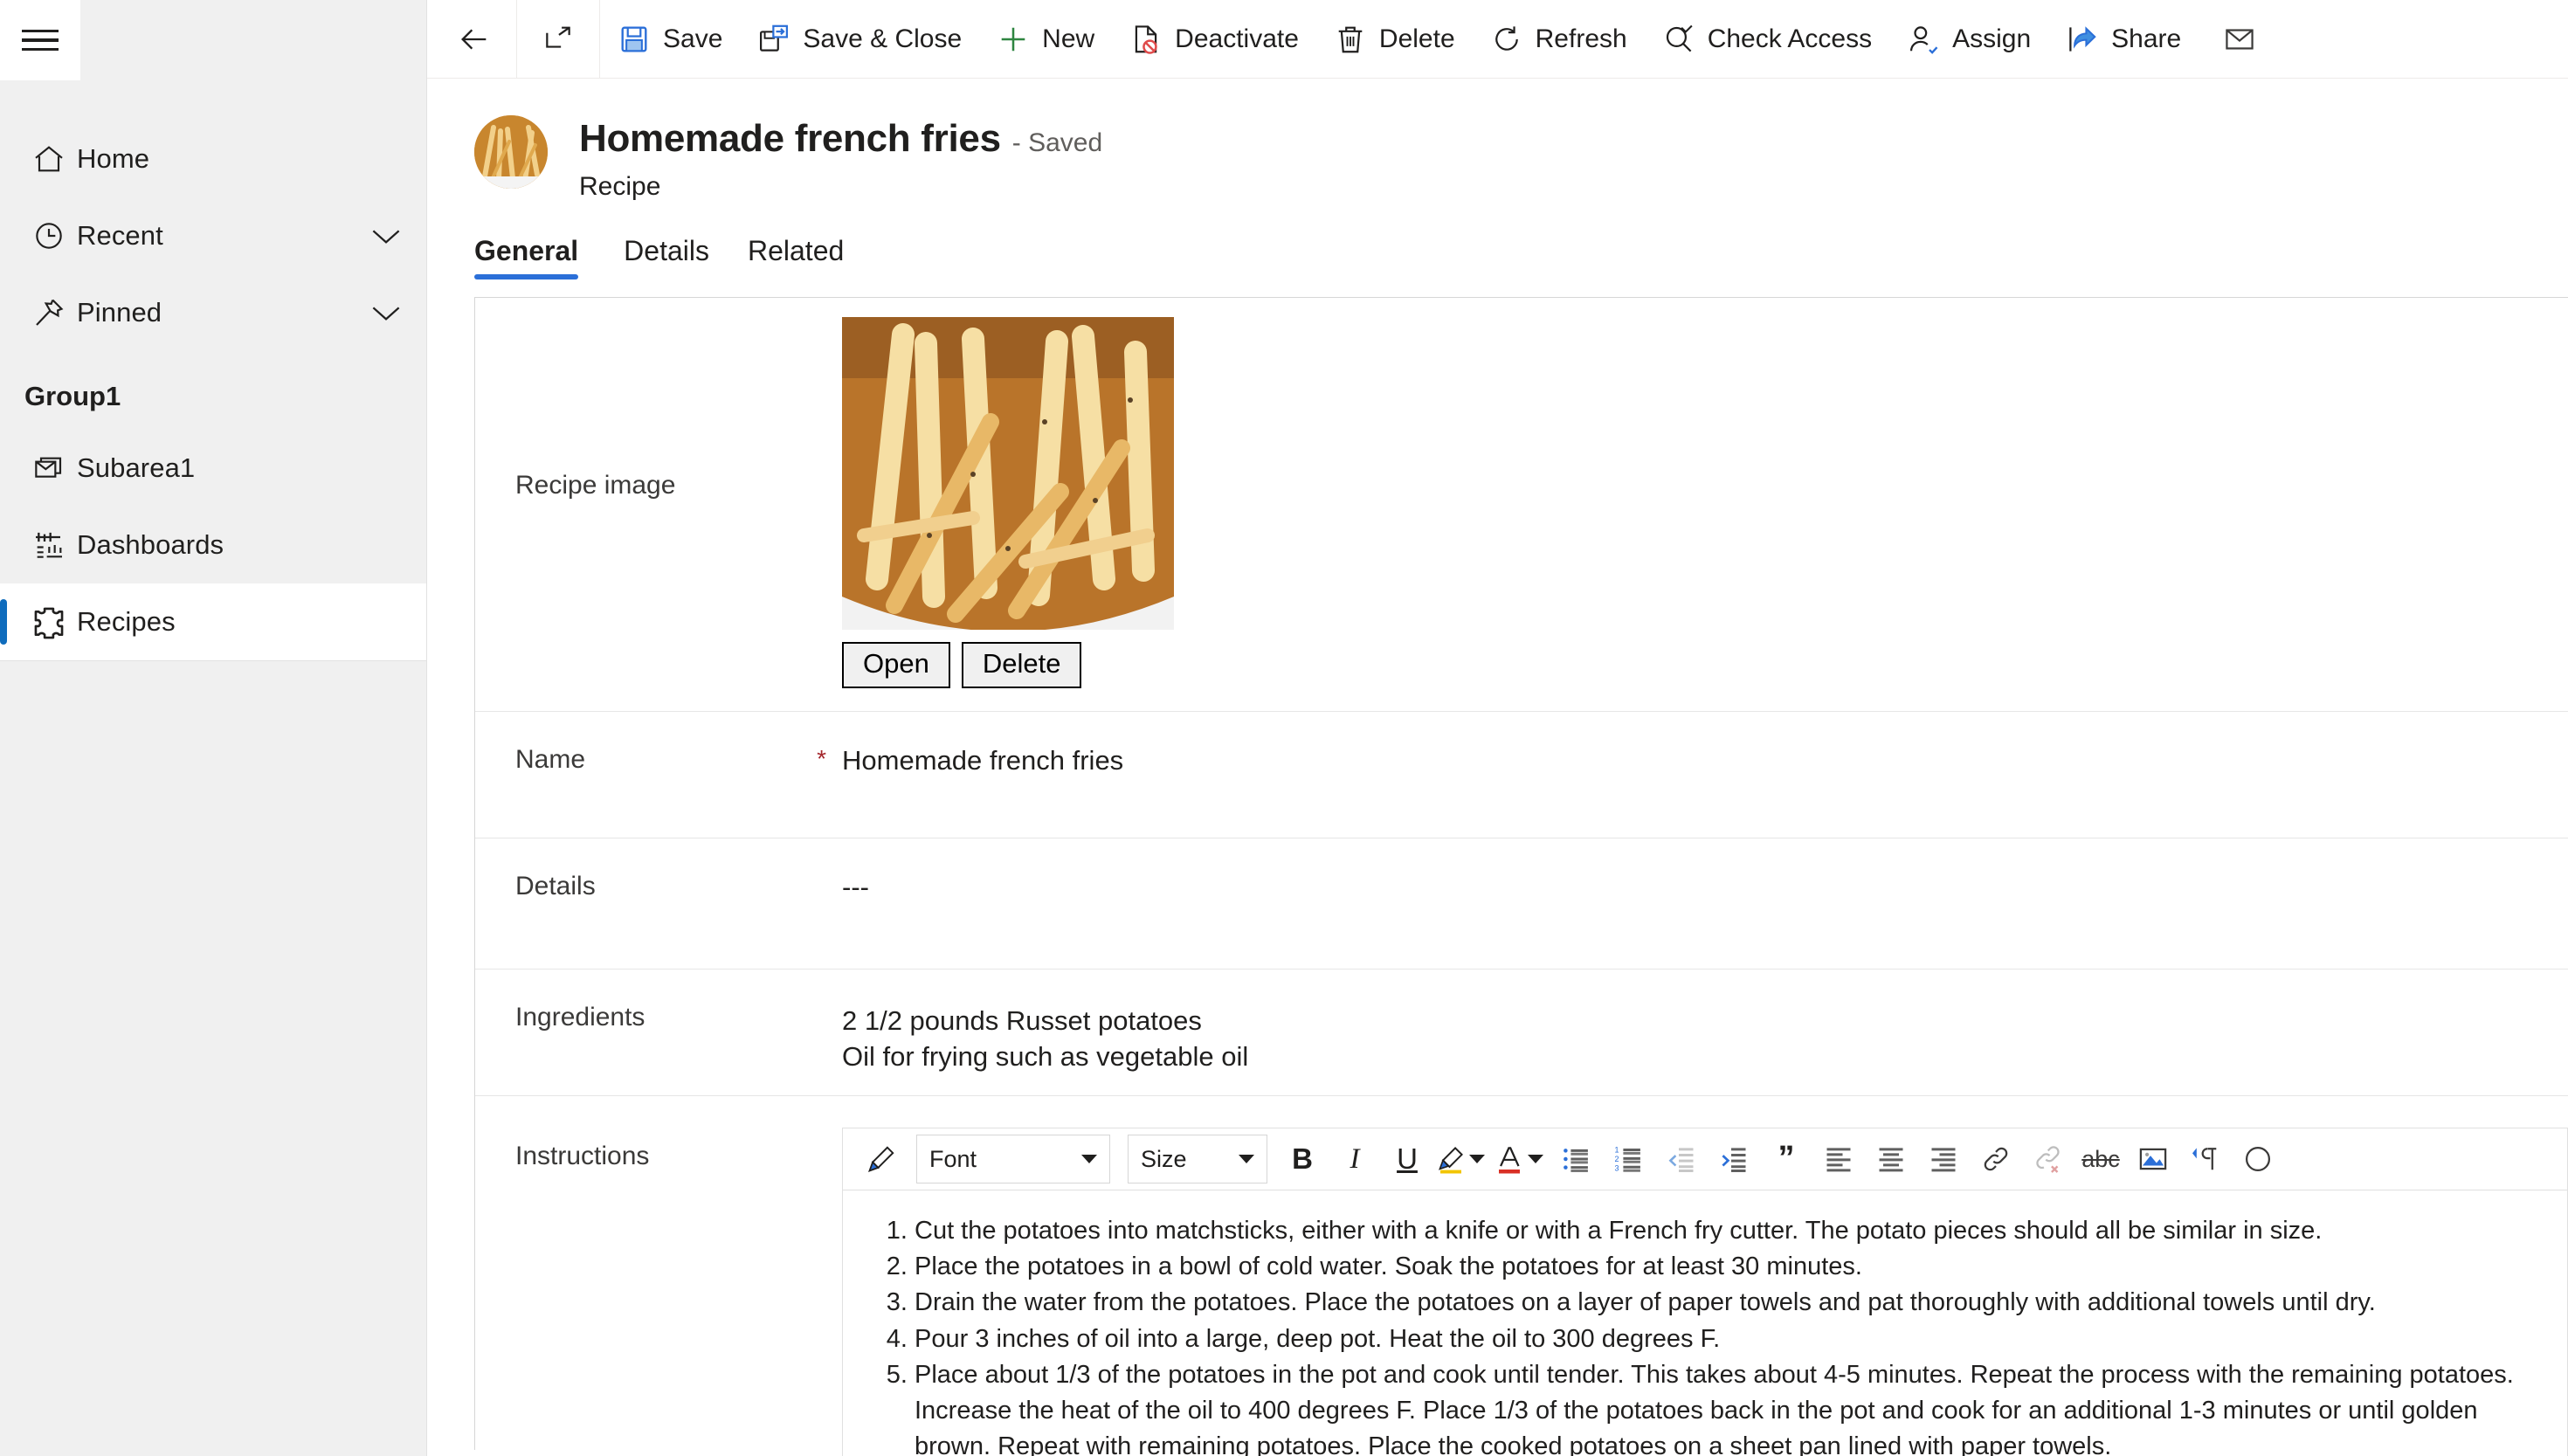  I want to click on highlight-color-icon, so click(1451, 1159).